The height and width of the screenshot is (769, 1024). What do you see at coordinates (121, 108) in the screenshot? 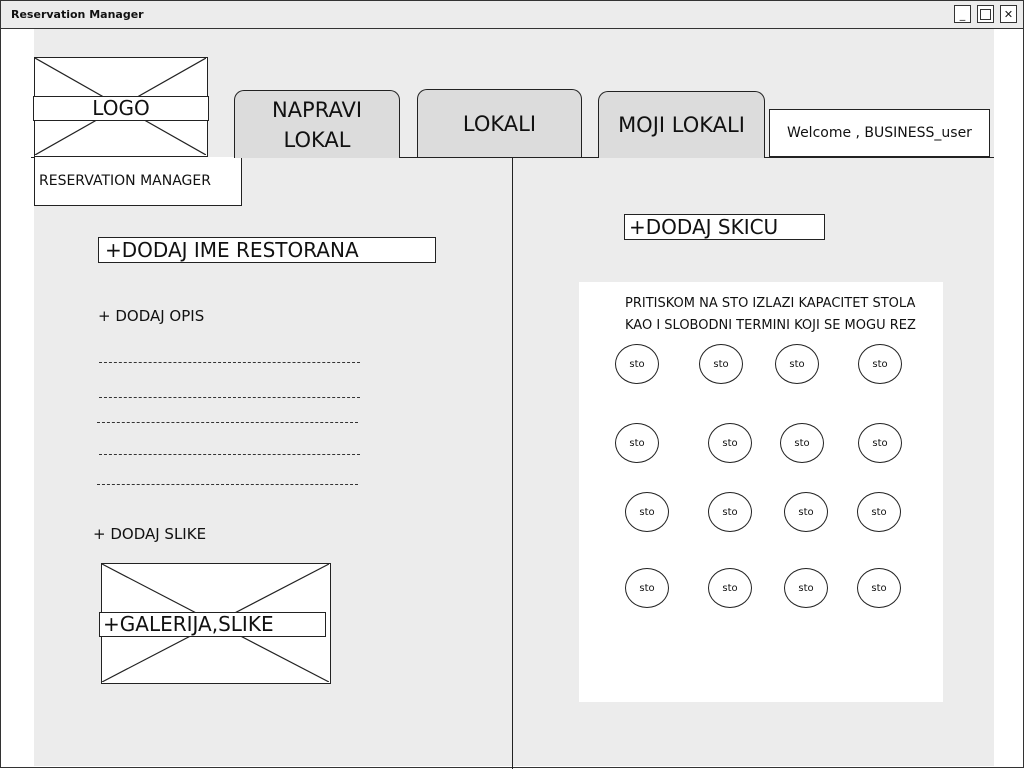
I see `logo-label: LOGO` at bounding box center [121, 108].